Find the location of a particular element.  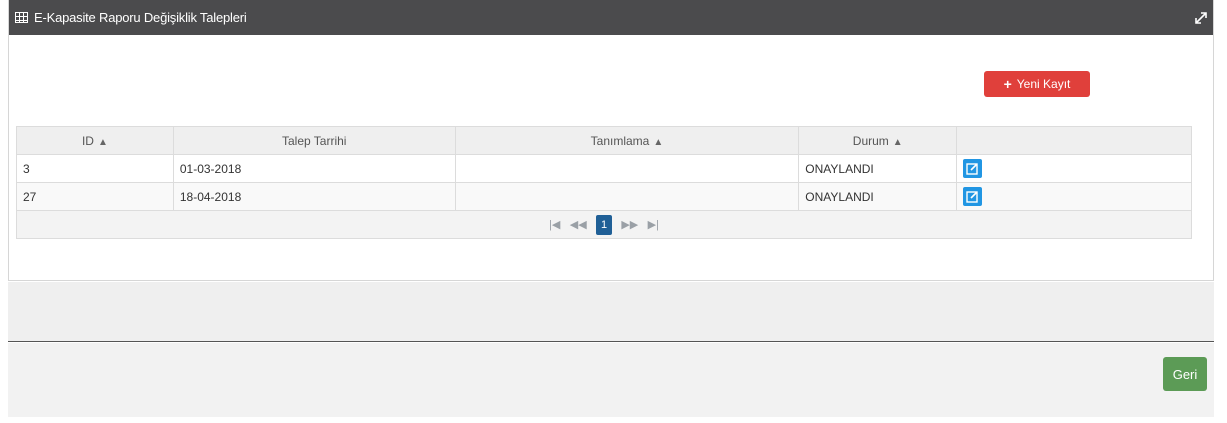

pager: |◀︎ ◀︎◀︎ 1 ▶︎▶︎ ▶︎| is located at coordinates (604, 224).